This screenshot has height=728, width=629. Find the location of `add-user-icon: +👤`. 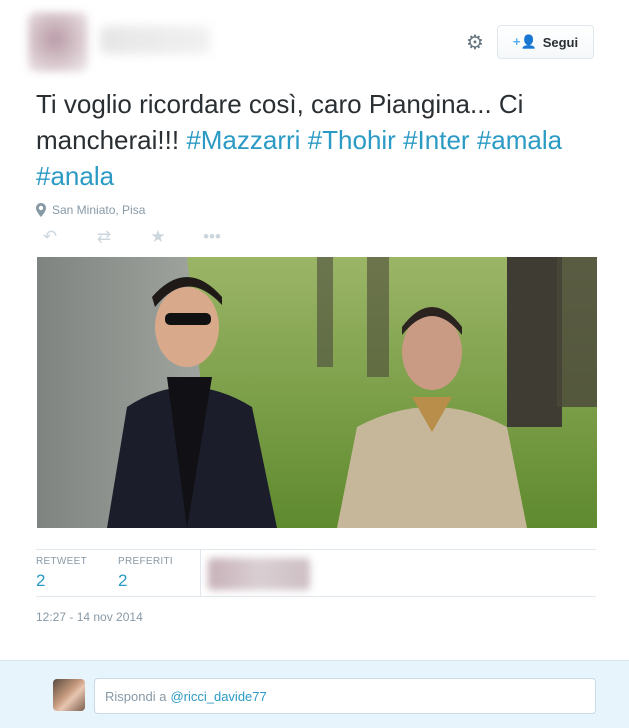

add-user-icon: +👤 is located at coordinates (524, 41).